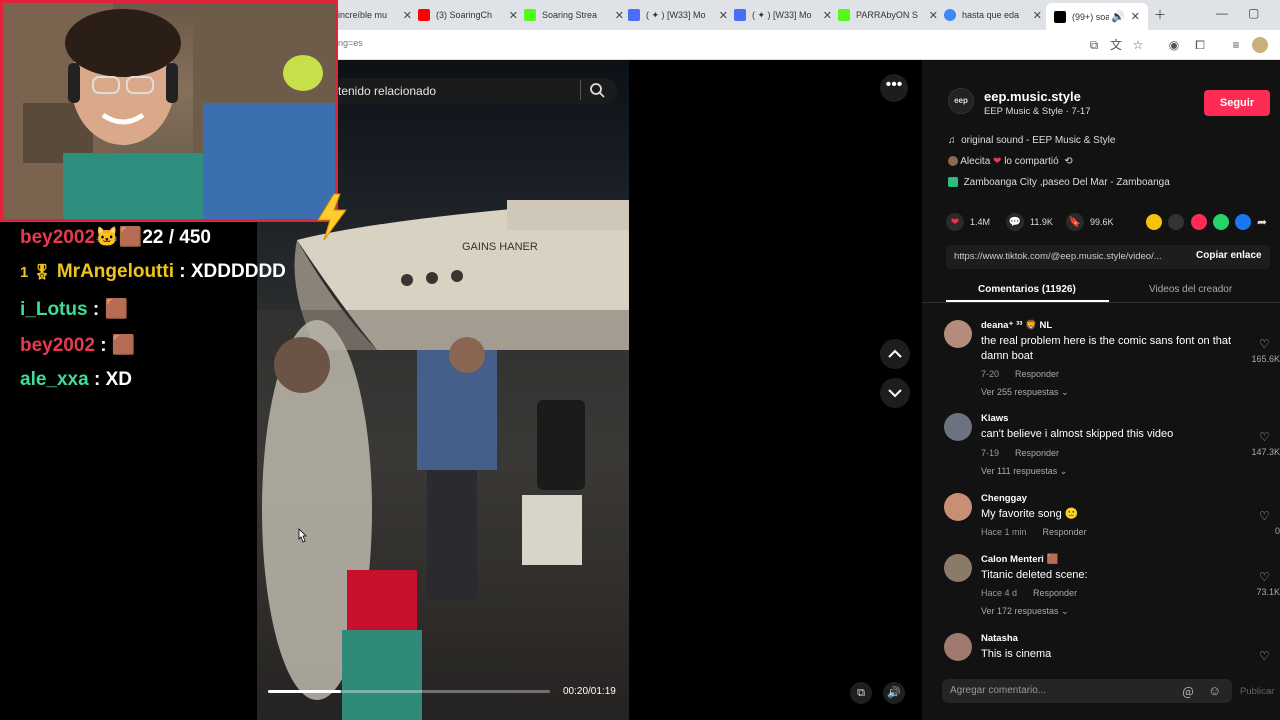  I want to click on media-control-icon: ≡, so click(1236, 45).